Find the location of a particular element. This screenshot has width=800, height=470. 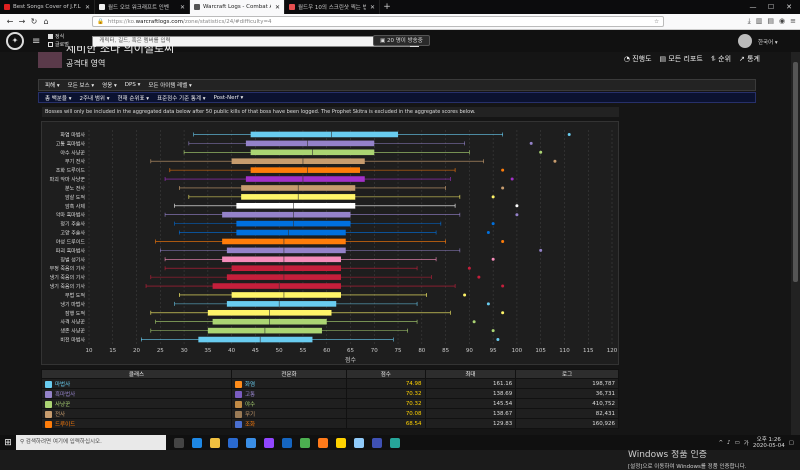

table-row: 전사 무기 70.08 138.67 82,431 is located at coordinates (330, 413).